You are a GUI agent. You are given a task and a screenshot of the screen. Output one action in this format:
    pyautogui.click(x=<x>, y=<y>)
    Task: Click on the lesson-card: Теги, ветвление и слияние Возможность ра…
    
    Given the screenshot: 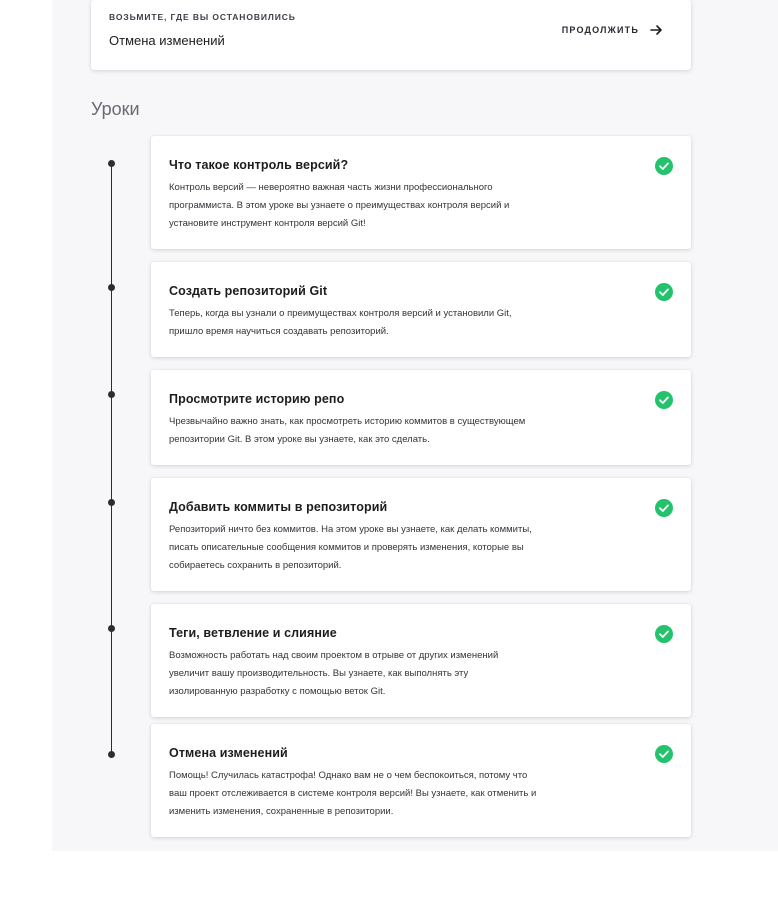 What is the action you would take?
    pyautogui.click(x=421, y=660)
    